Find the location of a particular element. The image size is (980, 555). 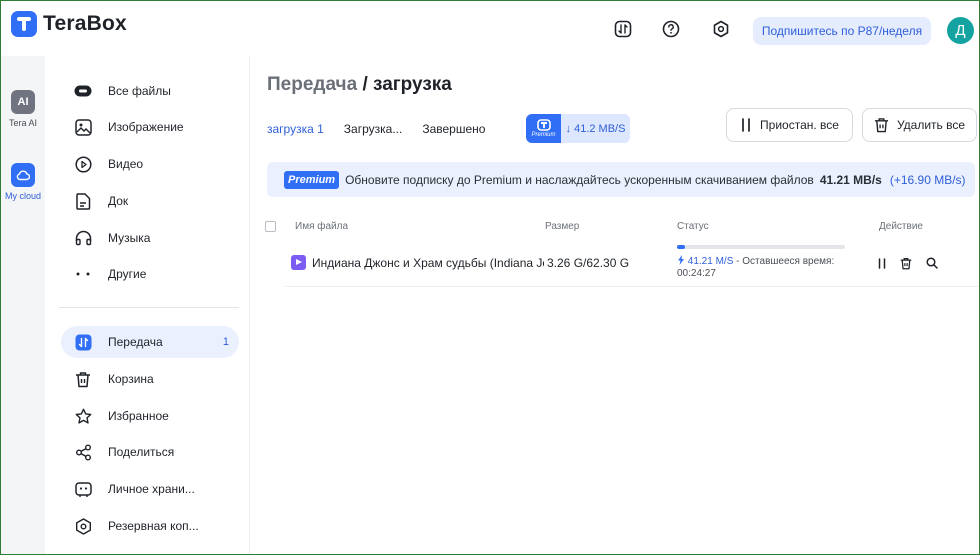

image-icon is located at coordinates (83, 127).